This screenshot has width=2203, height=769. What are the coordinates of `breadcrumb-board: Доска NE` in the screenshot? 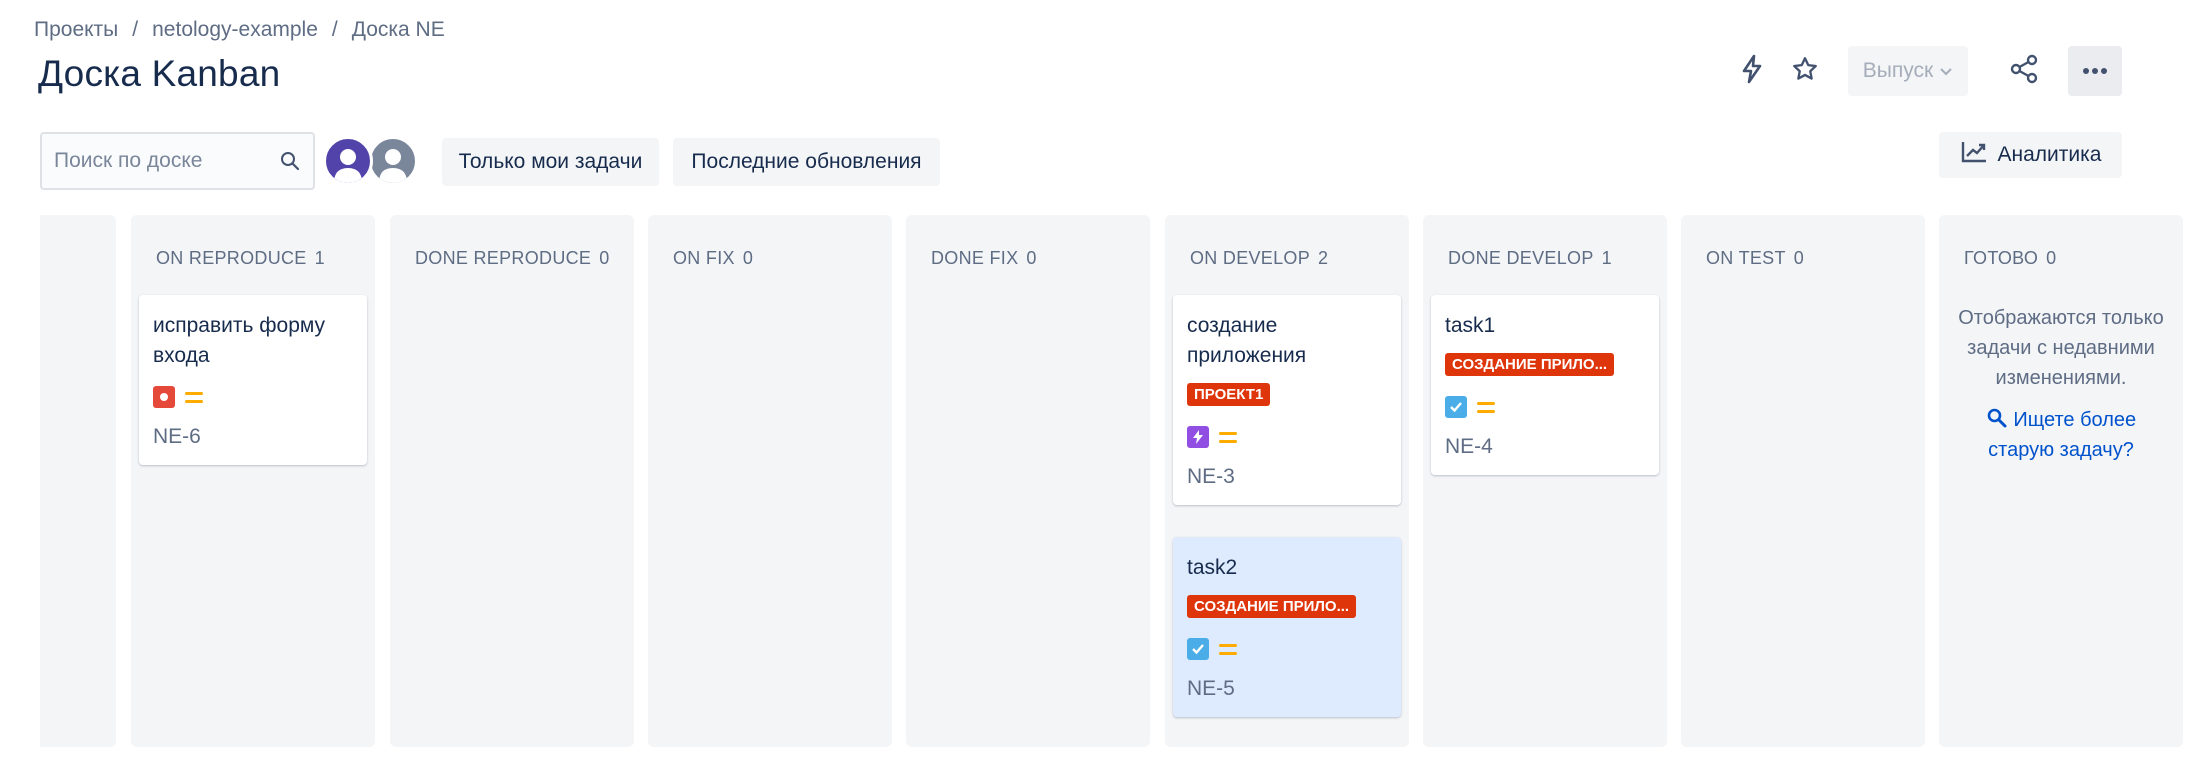 It's located at (398, 30).